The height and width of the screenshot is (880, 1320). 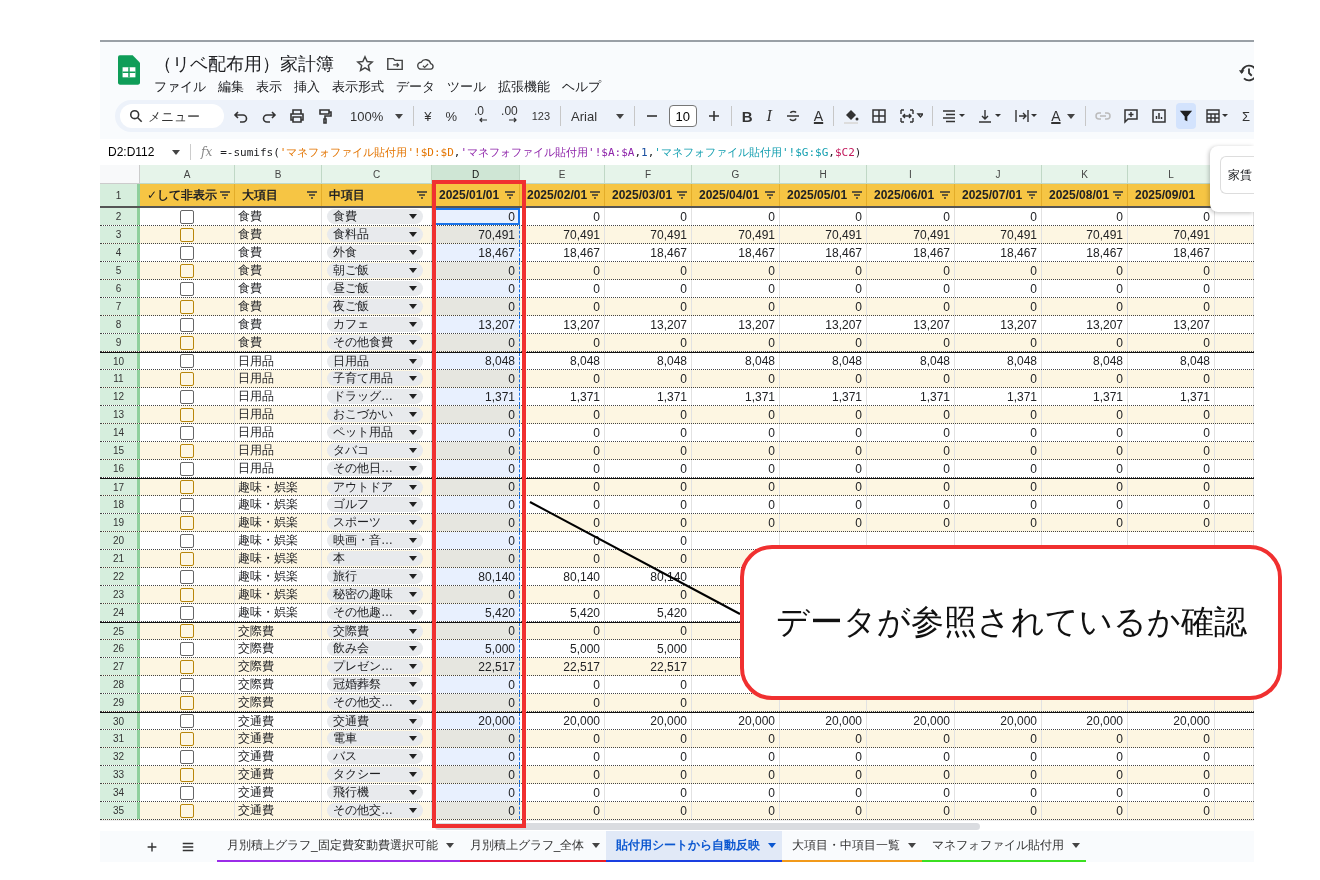 What do you see at coordinates (120, 666) in the screenshot?
I see `row-number: 27` at bounding box center [120, 666].